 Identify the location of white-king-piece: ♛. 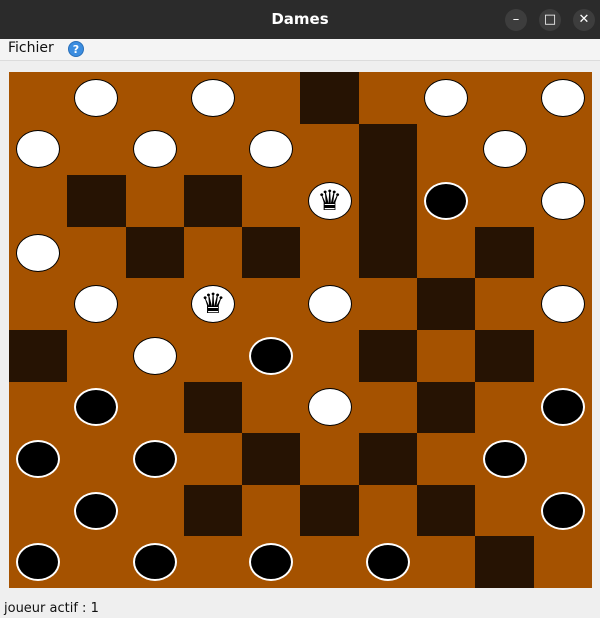
(329, 200).